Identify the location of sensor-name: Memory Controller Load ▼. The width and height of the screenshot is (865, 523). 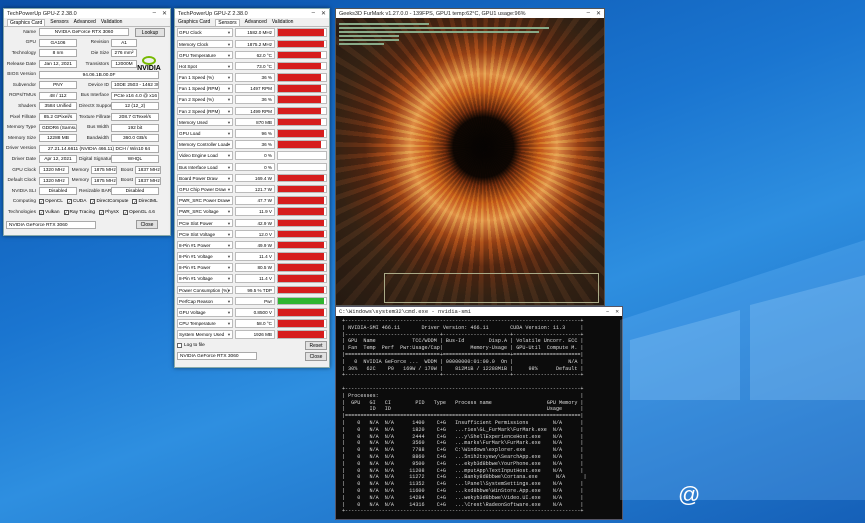
(205, 144).